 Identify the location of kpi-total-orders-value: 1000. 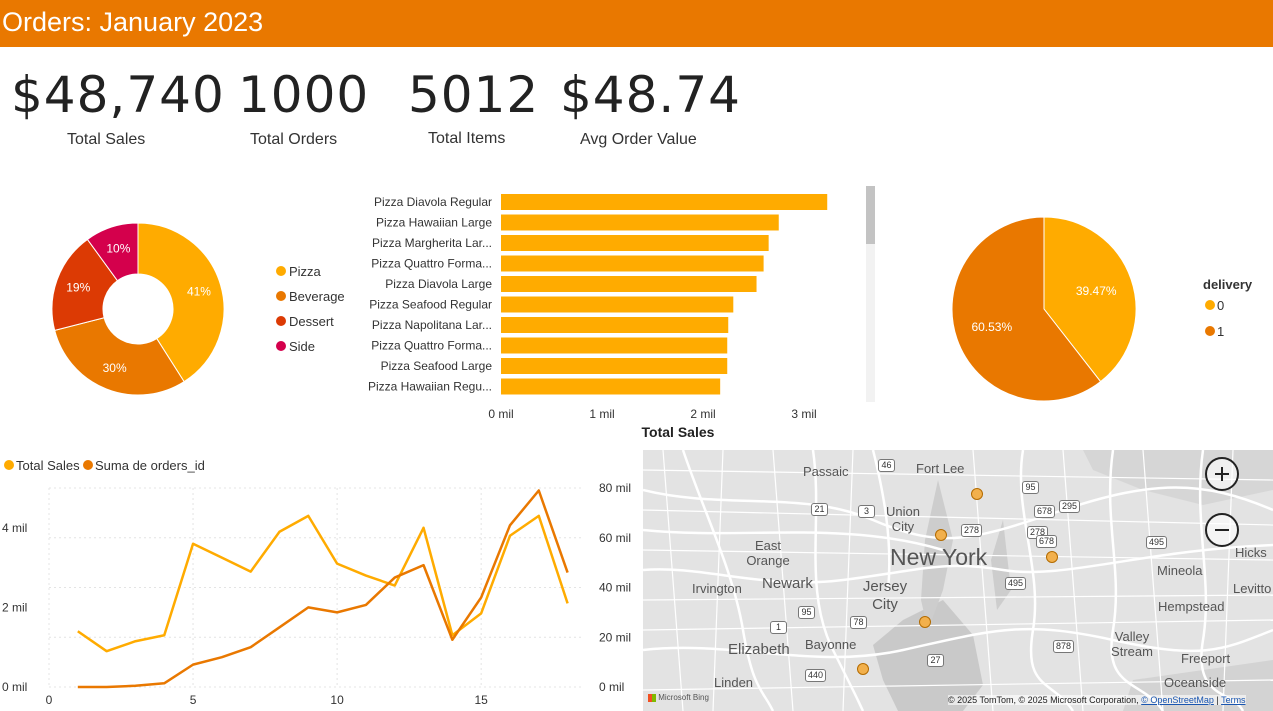
(304, 95).